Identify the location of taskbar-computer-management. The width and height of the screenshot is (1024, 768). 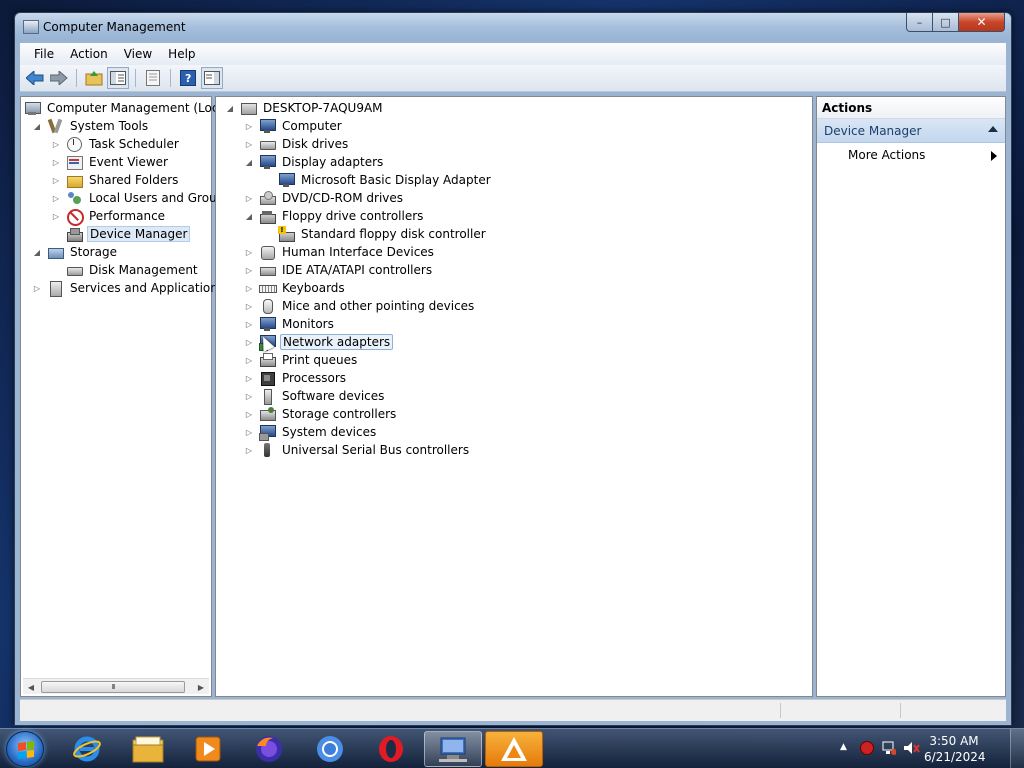
(453, 749).